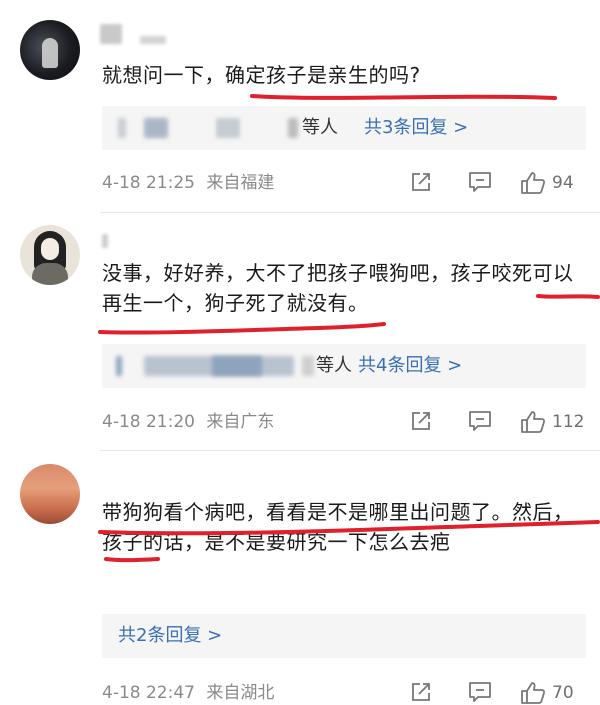 This screenshot has height=705, width=600. What do you see at coordinates (148, 693) in the screenshot?
I see `comment-time: 4-18 22:47` at bounding box center [148, 693].